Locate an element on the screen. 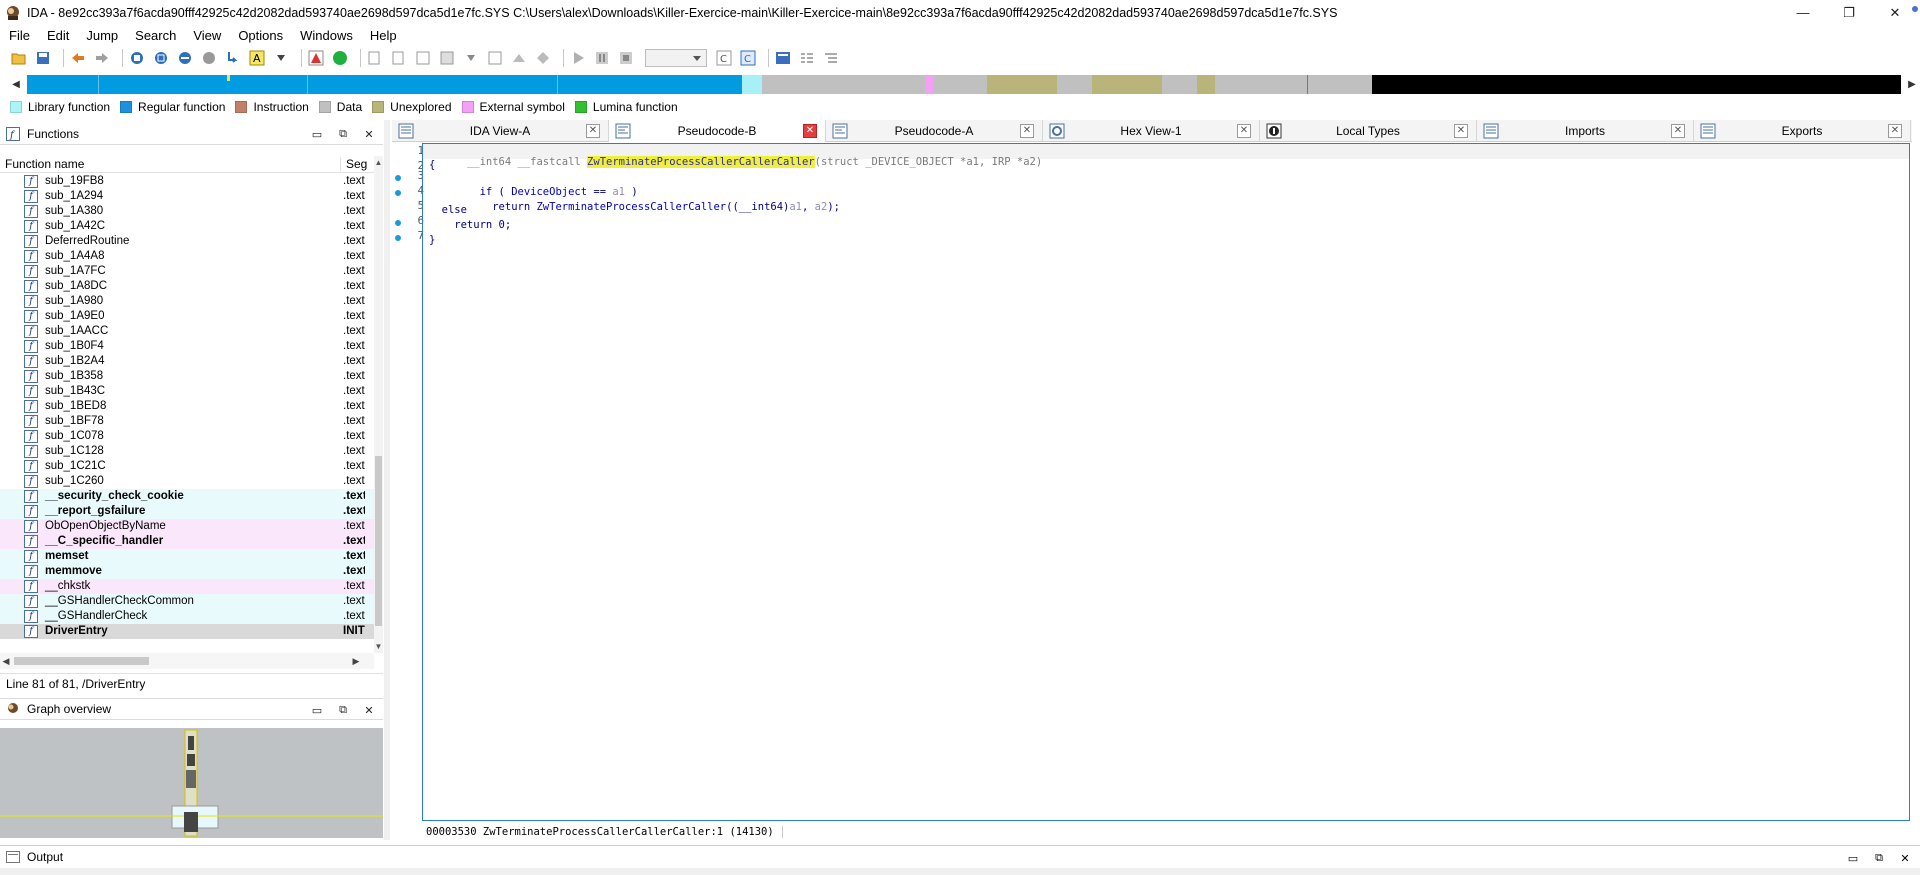 Image resolution: width=1920 pixels, height=875 pixels. function-name-highlight: ZwTerminateProcessCallerCallerCaller is located at coordinates (701, 162).